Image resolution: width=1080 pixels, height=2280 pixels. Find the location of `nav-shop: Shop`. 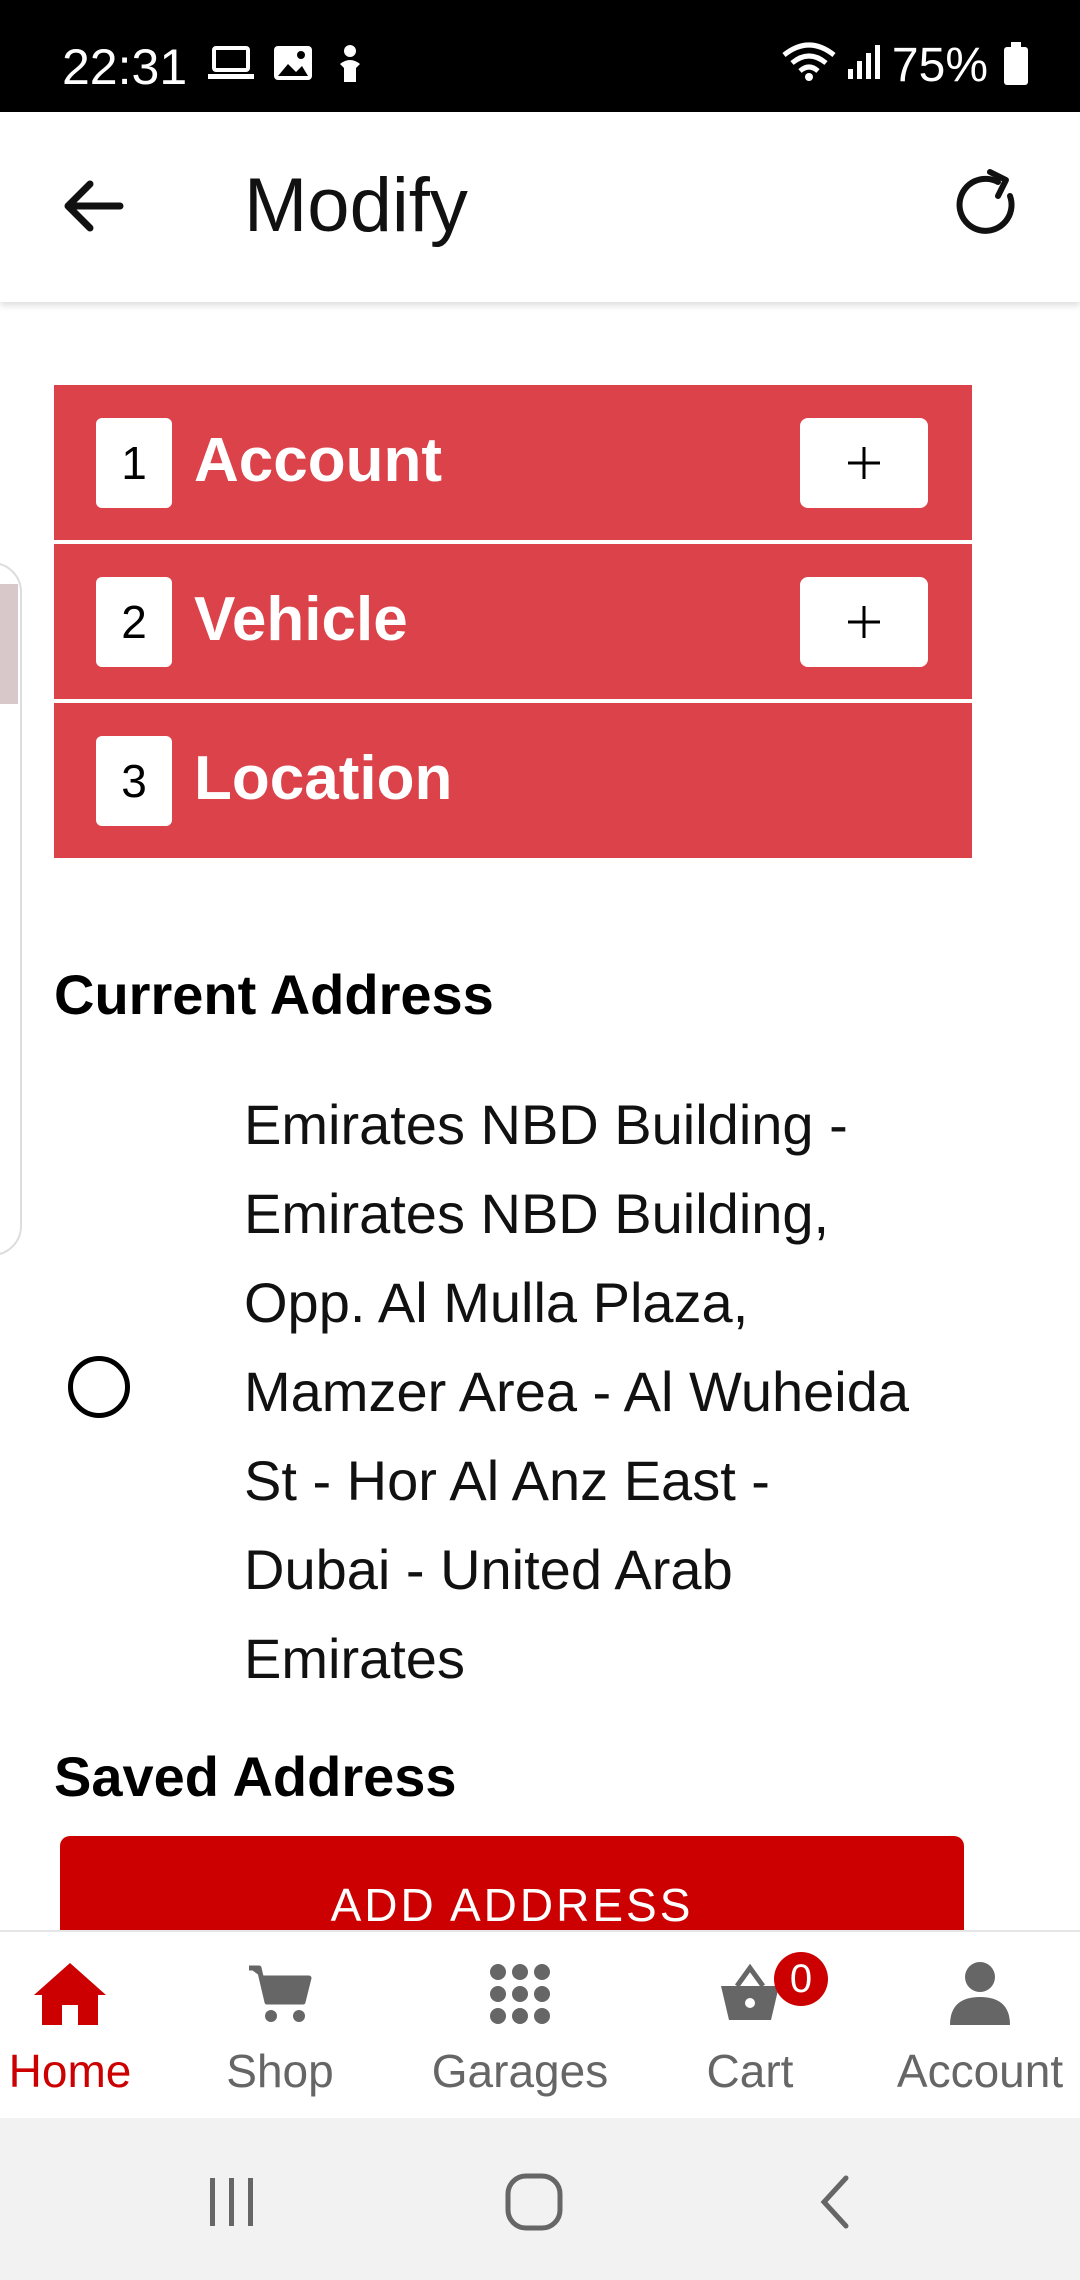

nav-shop: Shop is located at coordinates (280, 2026).